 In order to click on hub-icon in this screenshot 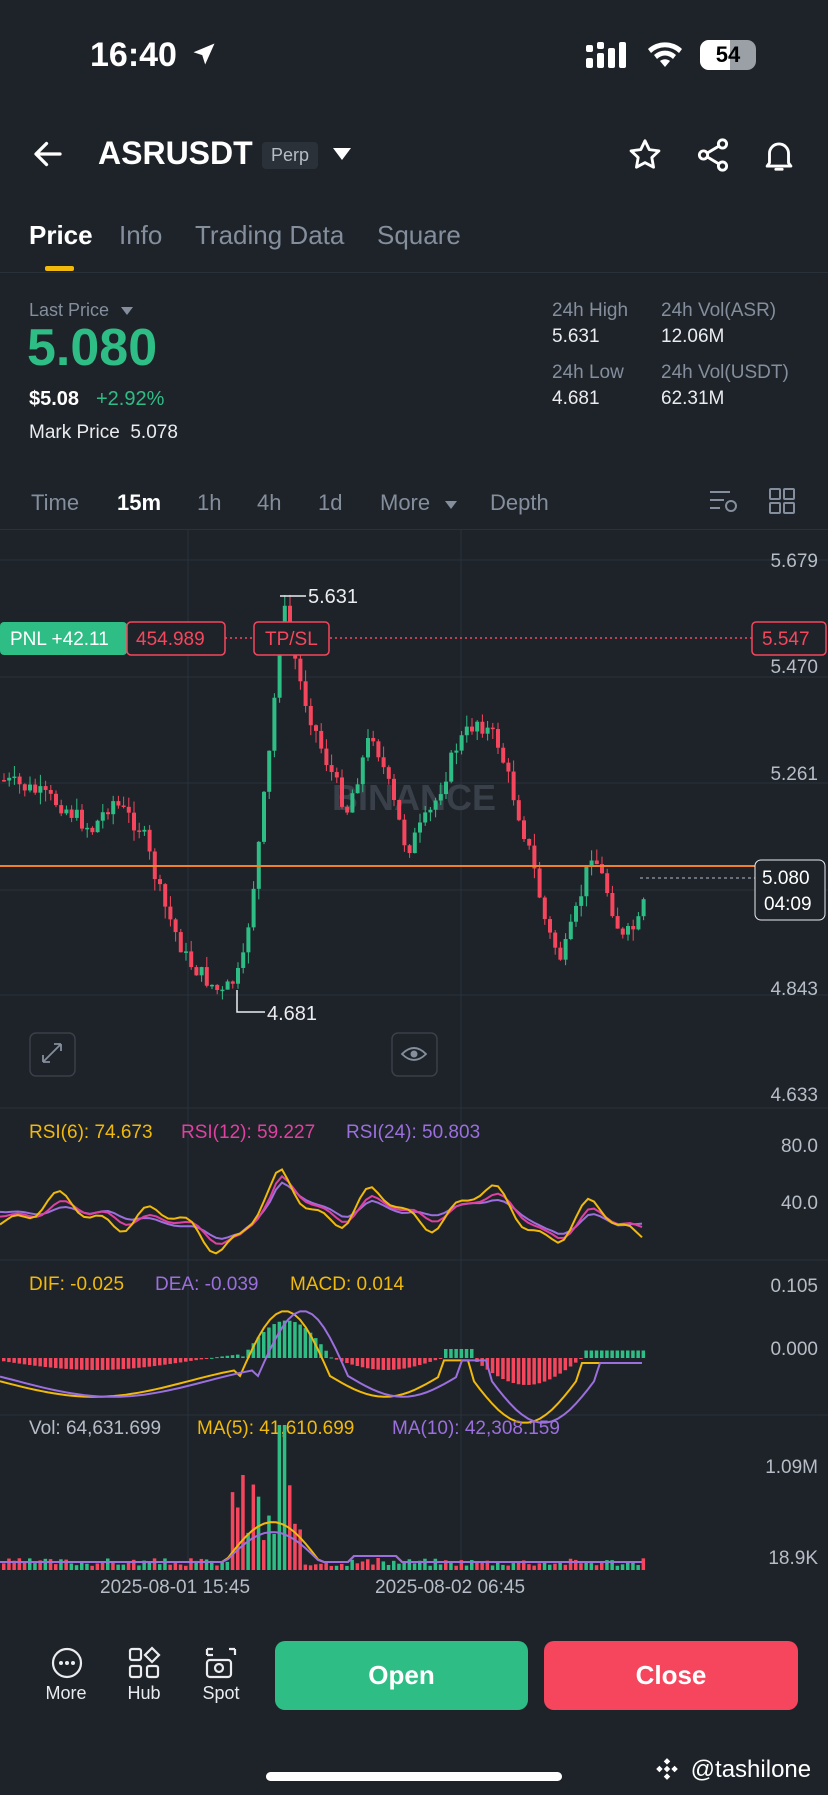, I will do `click(144, 1663)`.